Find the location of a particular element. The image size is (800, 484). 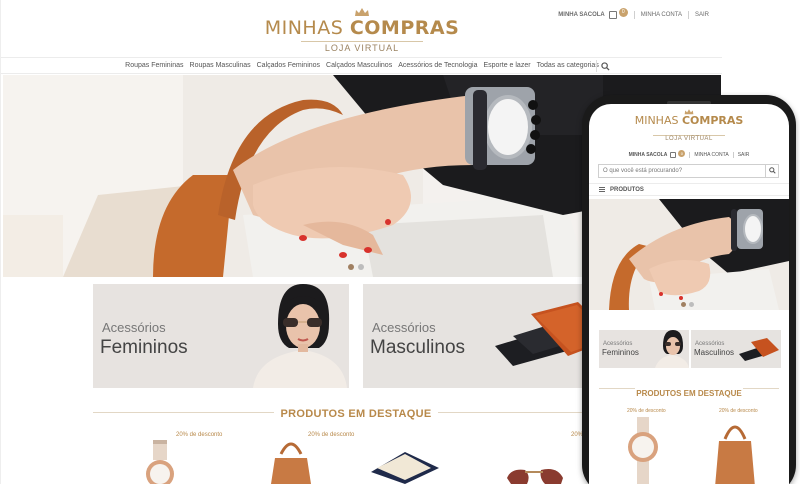

nav-item-roupas-masculinas: Roupas Masculinas is located at coordinates (220, 65).